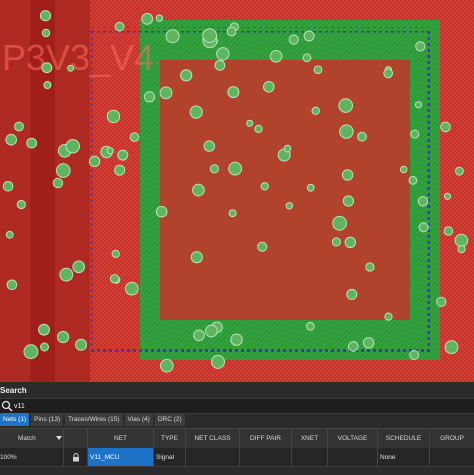  What do you see at coordinates (353, 438) in the screenshot?
I see `column-header-voltage: VOLTAGE` at bounding box center [353, 438].